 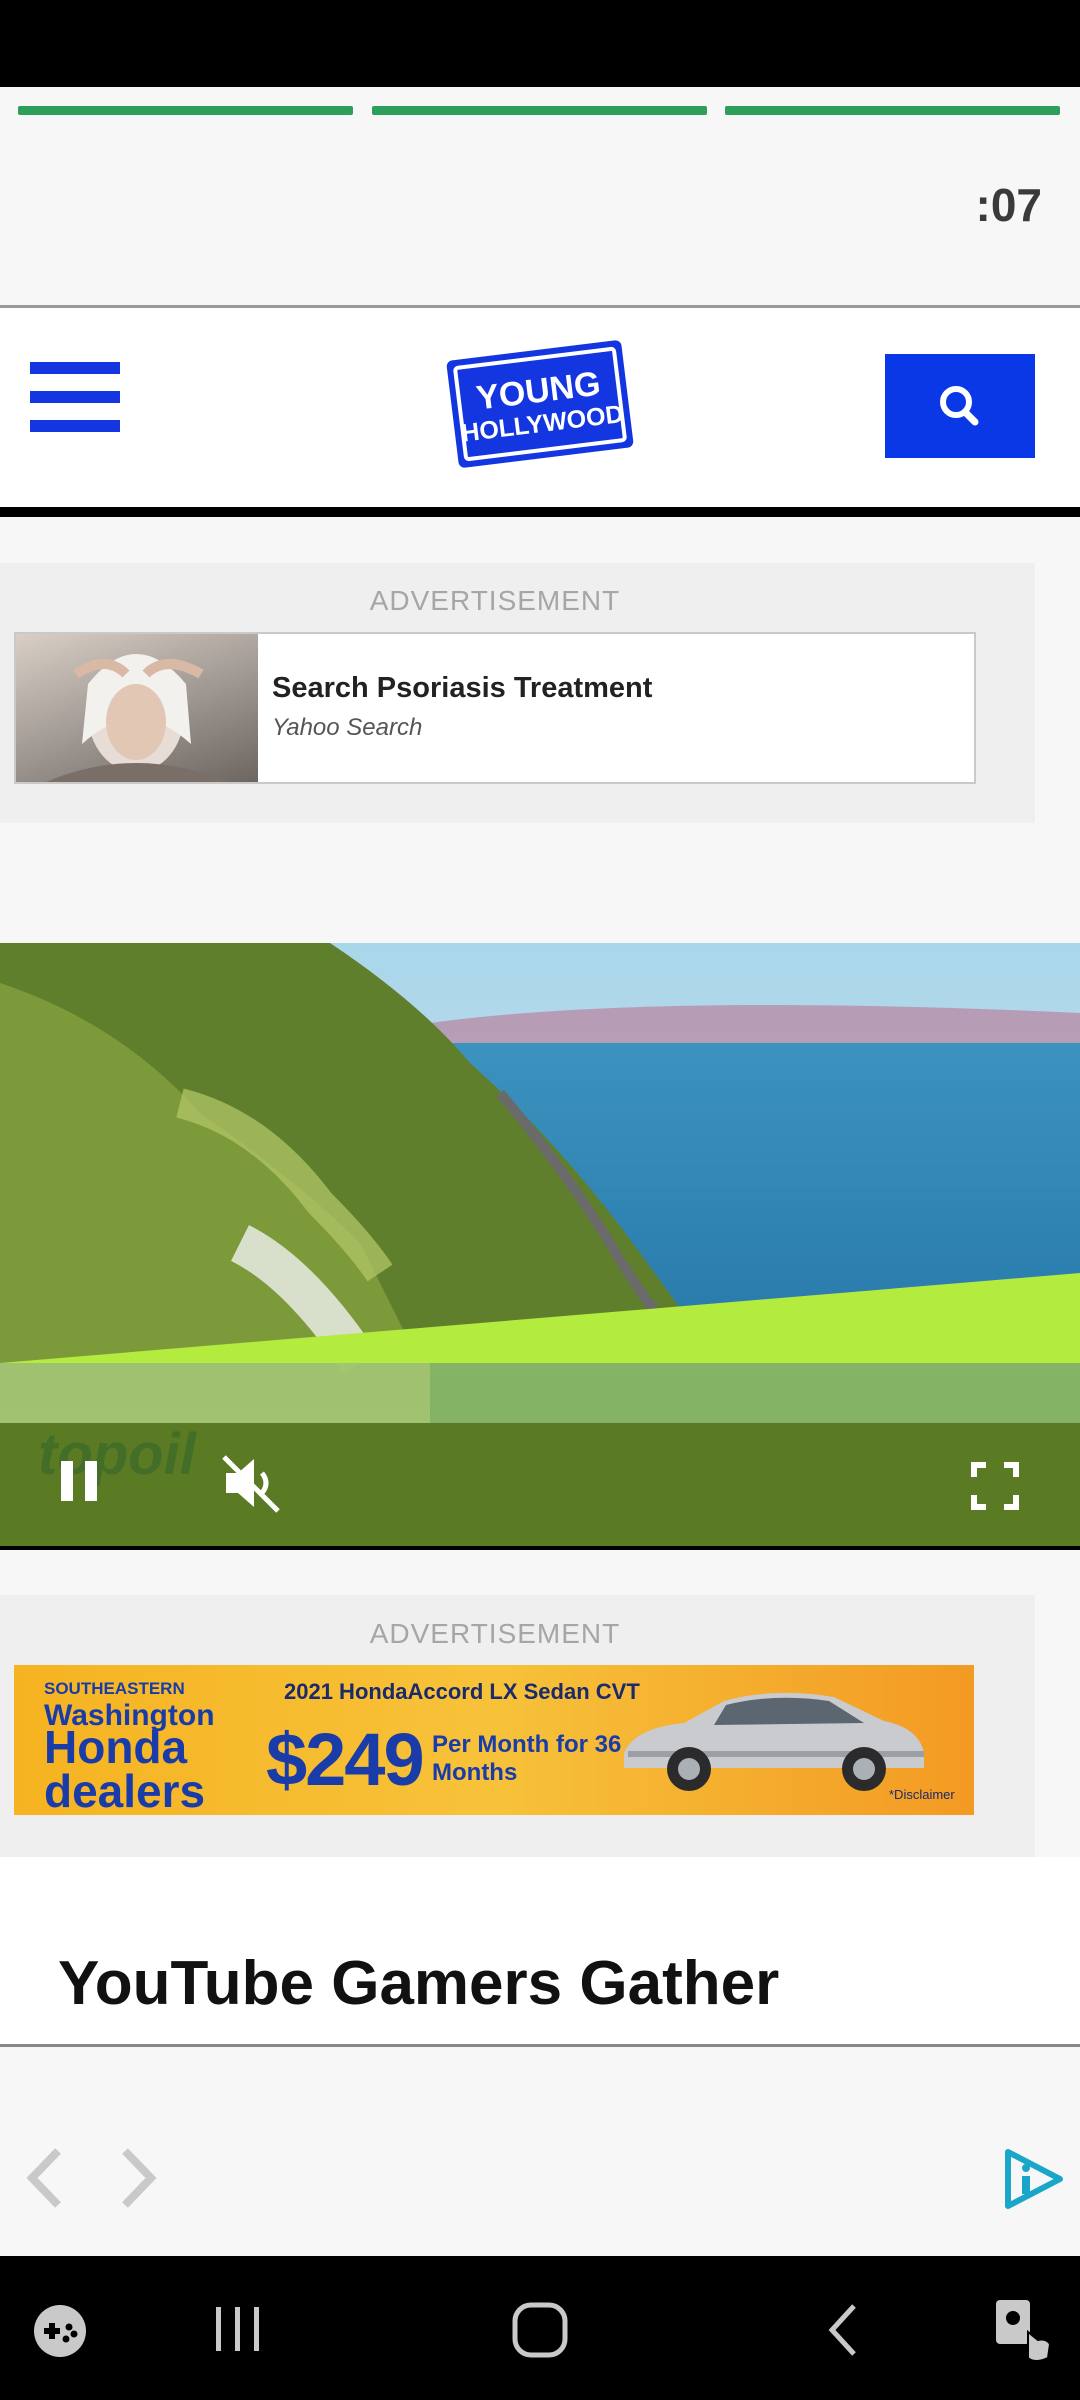 I want to click on pause-icon, so click(x=79, y=1481).